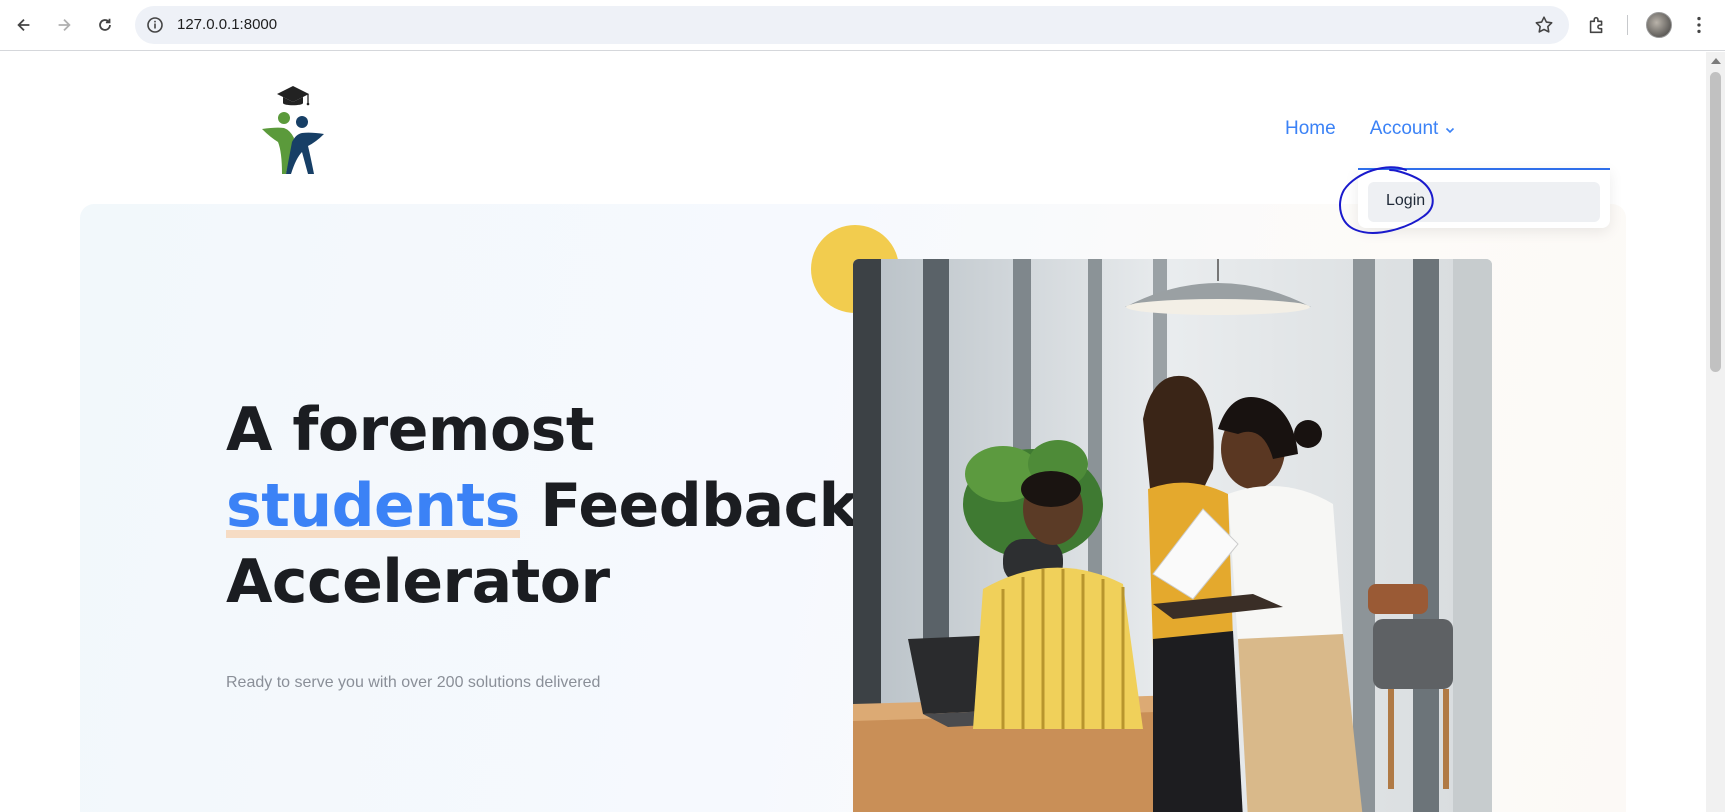 The image size is (1725, 812). What do you see at coordinates (293, 128) in the screenshot?
I see `site-logo` at bounding box center [293, 128].